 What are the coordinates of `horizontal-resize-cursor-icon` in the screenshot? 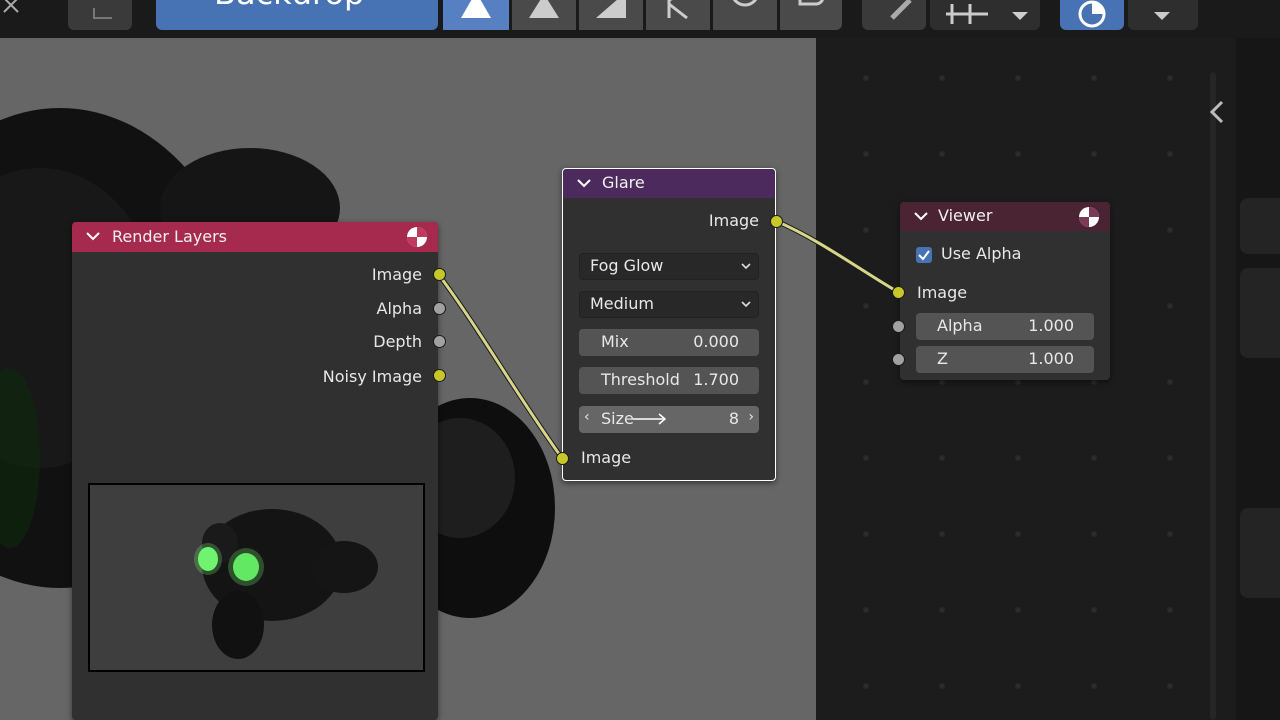 It's located at (650, 419).